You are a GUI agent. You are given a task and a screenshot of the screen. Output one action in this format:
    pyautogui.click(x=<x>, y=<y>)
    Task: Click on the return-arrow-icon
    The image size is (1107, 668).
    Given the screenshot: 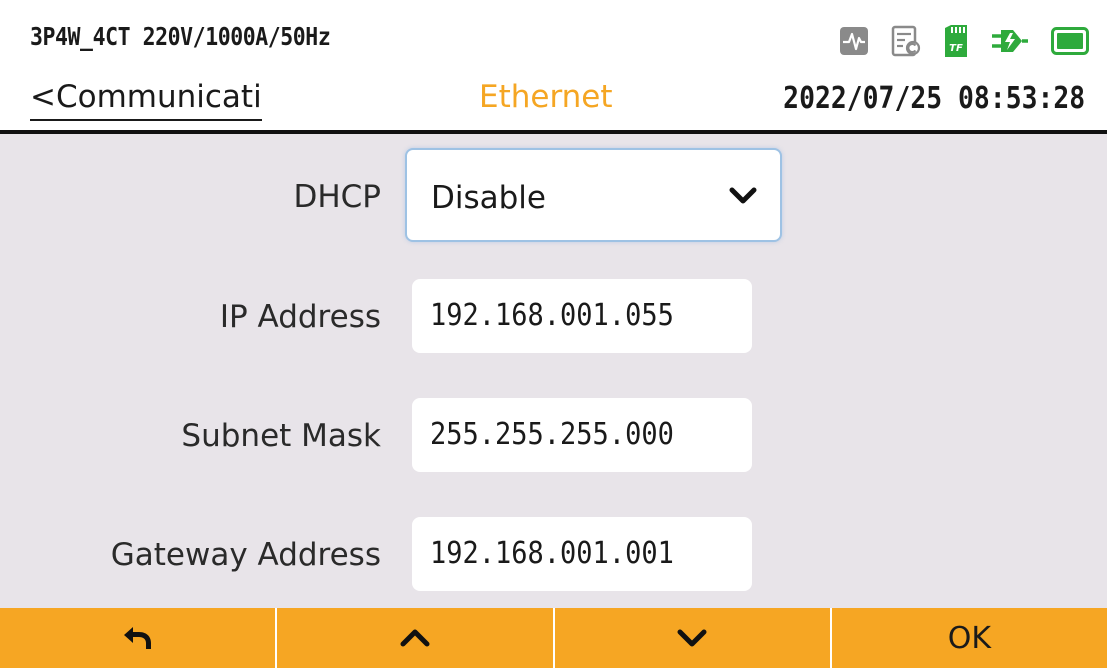 What is the action you would take?
    pyautogui.click(x=137, y=638)
    